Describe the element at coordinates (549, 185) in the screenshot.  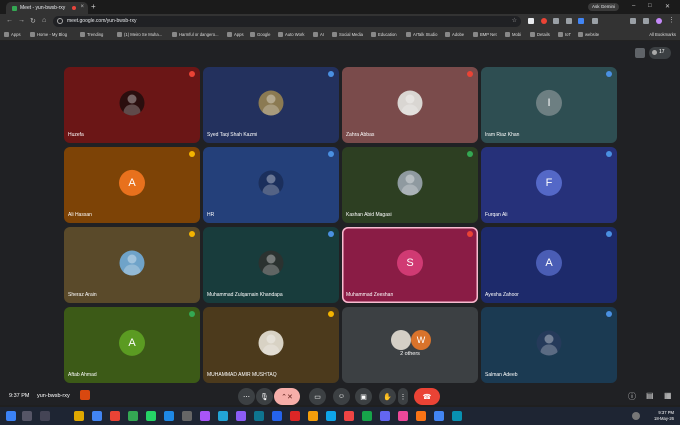
I see `participant-tile: F Furqan Ali` at that location.